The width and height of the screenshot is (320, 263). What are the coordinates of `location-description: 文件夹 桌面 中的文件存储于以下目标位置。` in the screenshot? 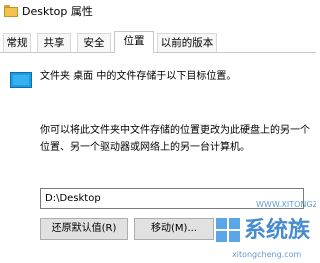 It's located at (138, 76).